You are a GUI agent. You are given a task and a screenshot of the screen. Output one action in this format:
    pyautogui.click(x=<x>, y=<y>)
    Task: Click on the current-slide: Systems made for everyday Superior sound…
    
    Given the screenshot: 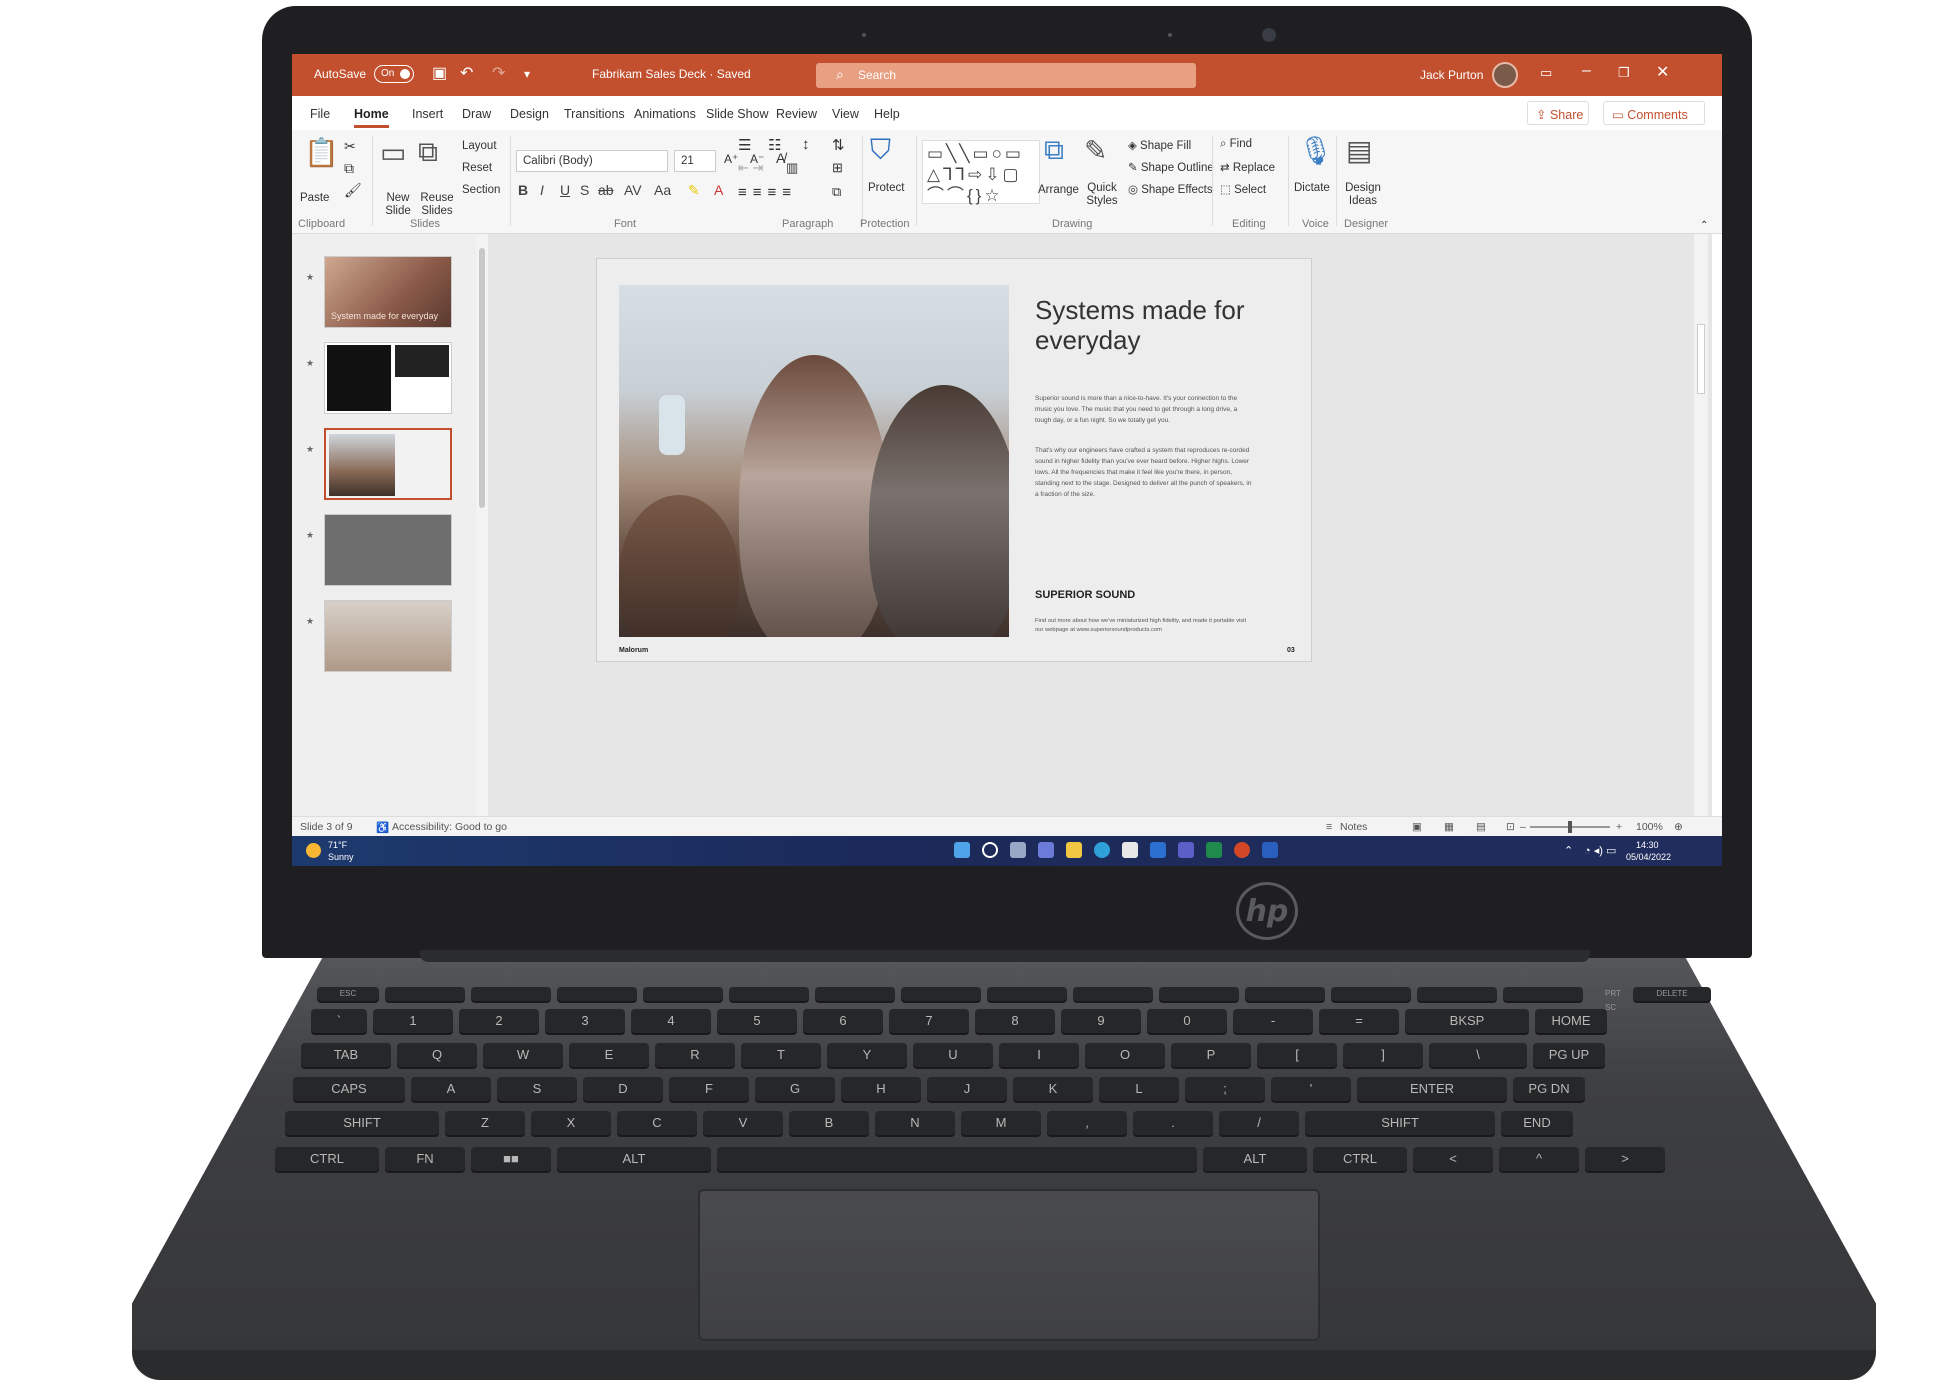 What is the action you would take?
    pyautogui.click(x=954, y=460)
    